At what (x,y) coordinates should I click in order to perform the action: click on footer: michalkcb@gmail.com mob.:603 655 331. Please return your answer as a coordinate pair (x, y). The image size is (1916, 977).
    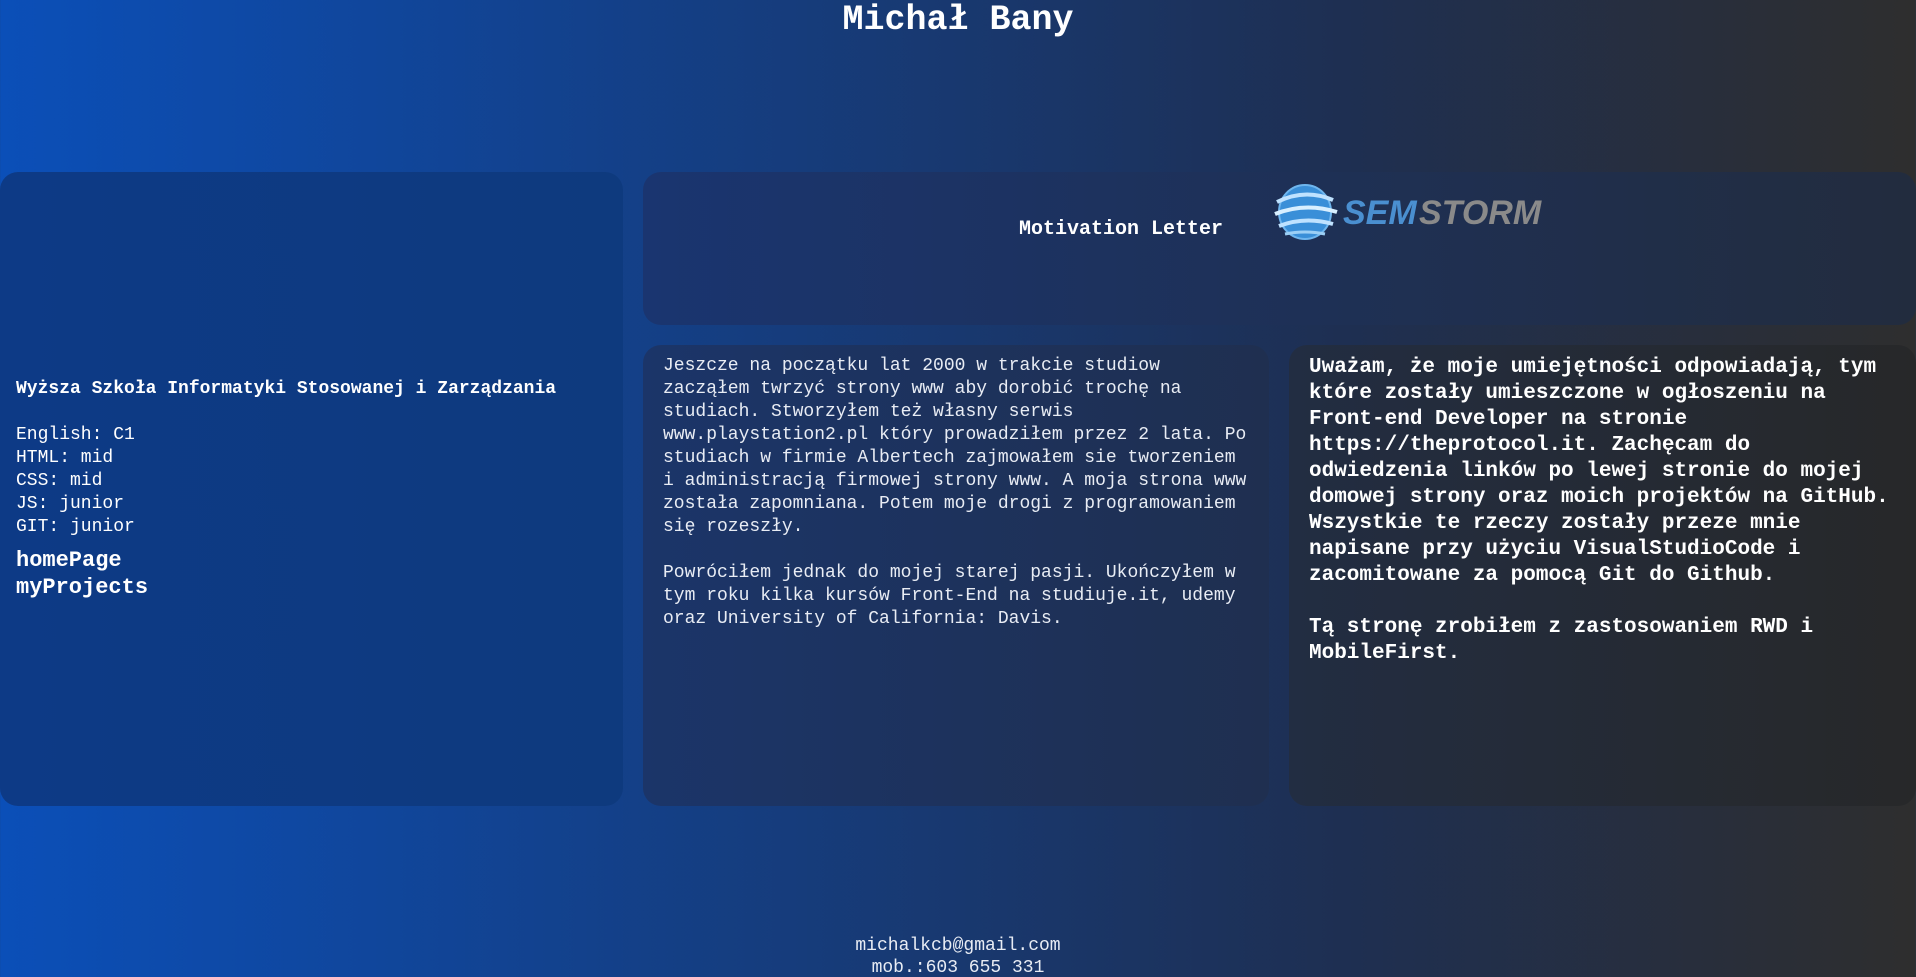
    Looking at the image, I should click on (958, 956).